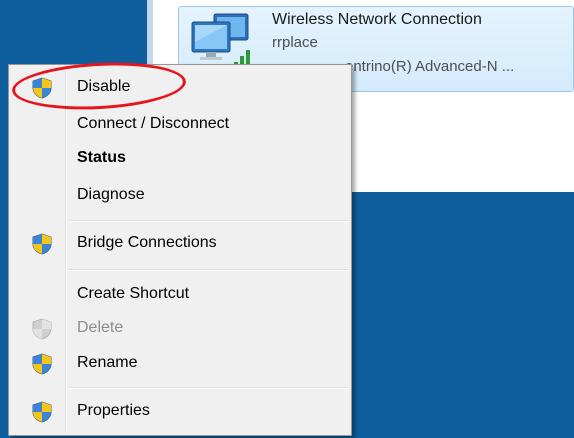 This screenshot has height=438, width=574. Describe the element at coordinates (111, 194) in the screenshot. I see `menu-item-label: Diagnose` at that location.